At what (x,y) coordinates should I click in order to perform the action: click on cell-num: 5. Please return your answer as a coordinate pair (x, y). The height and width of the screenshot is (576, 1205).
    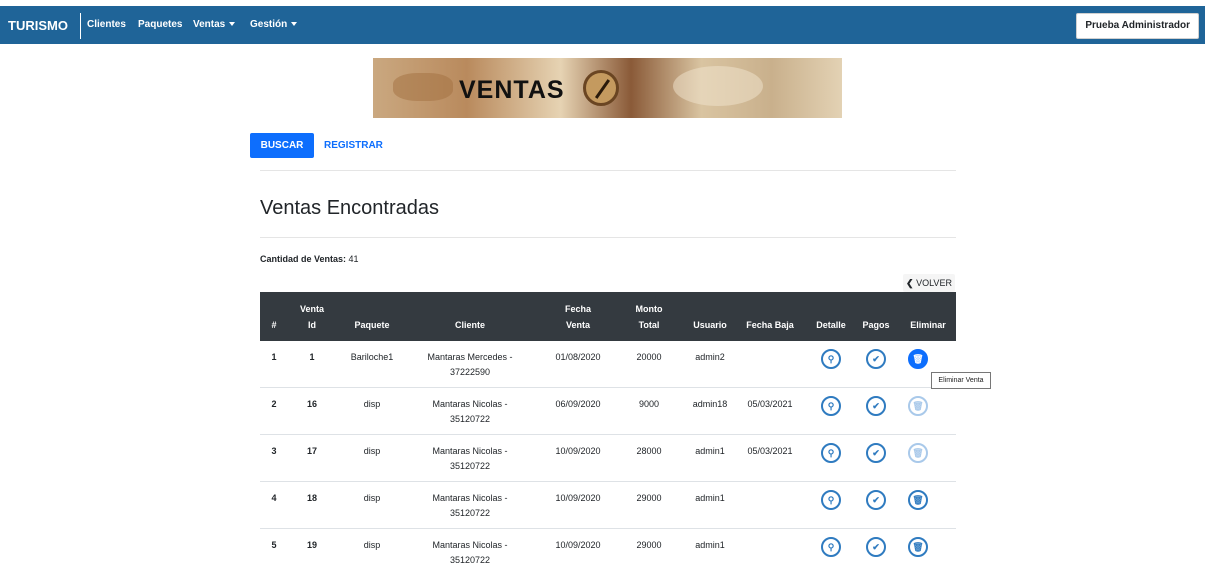
    Looking at the image, I should click on (274, 545).